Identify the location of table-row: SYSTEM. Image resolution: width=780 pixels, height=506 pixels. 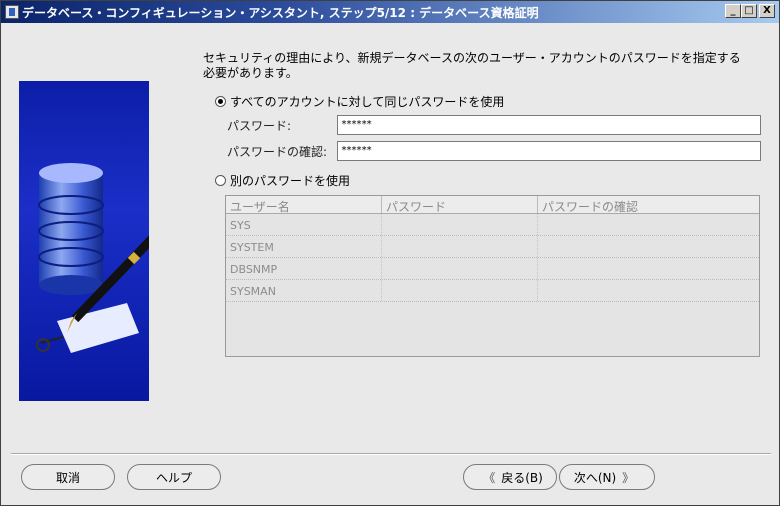
(492, 247).